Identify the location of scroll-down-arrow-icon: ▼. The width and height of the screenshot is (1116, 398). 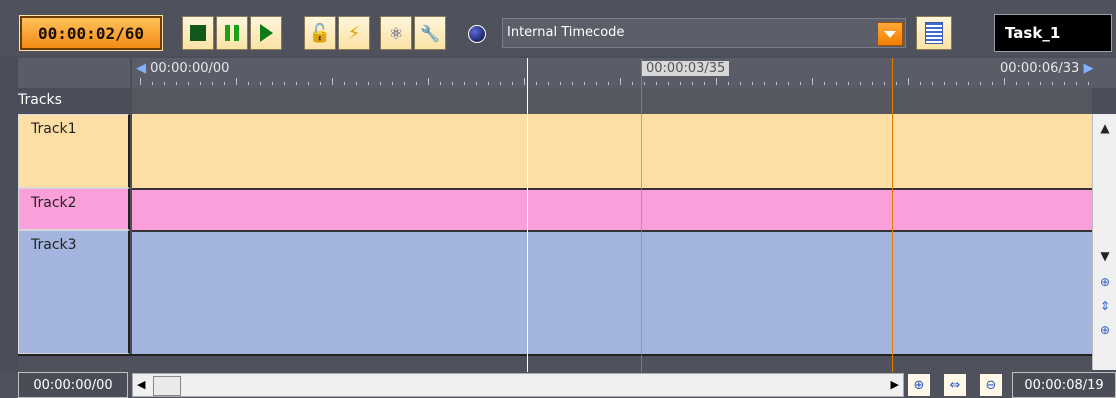
(1105, 256).